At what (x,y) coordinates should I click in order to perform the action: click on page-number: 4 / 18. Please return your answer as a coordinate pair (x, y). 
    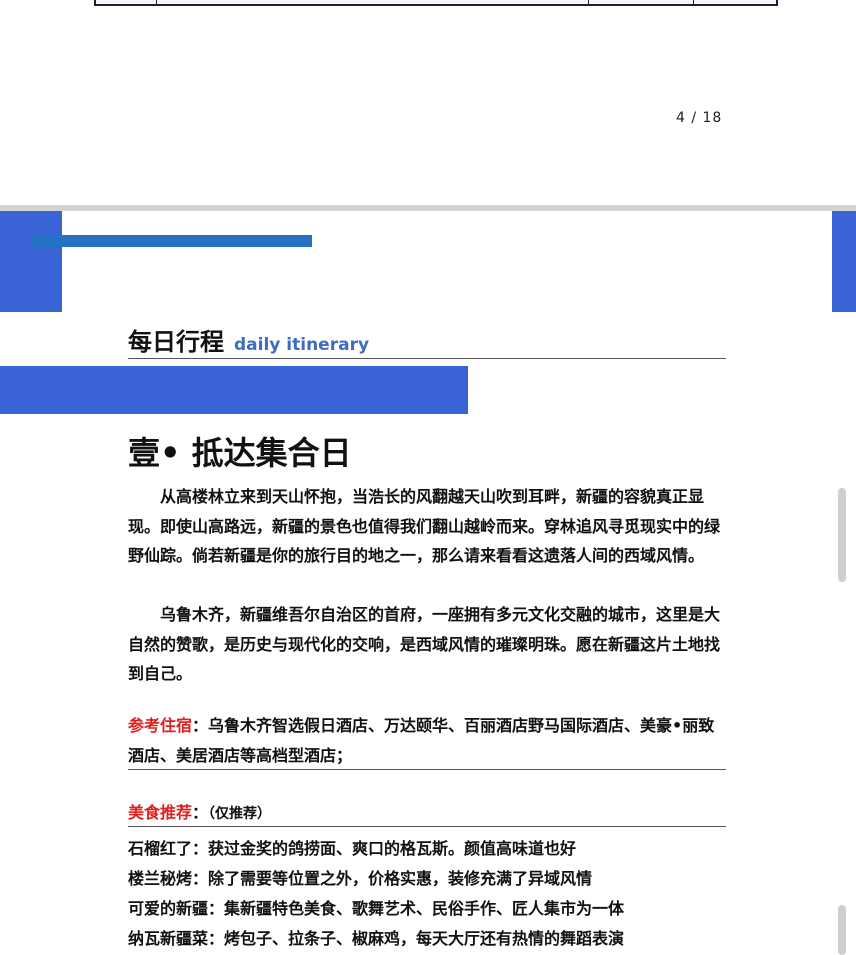
    Looking at the image, I should click on (699, 118).